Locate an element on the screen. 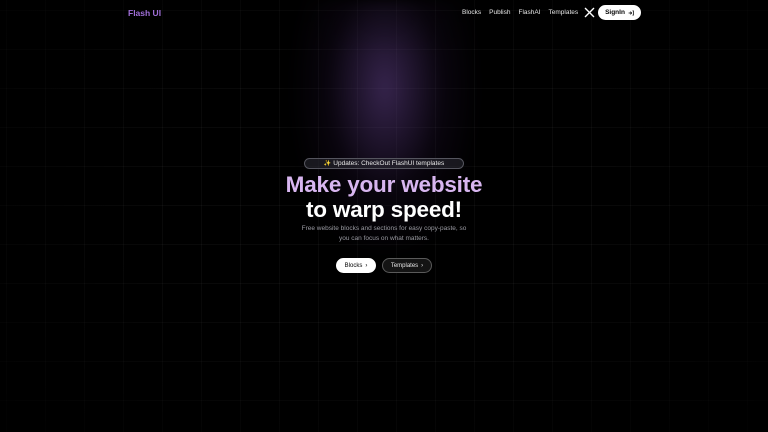 The image size is (768, 432). hero-buttons: Blocks › Templates › is located at coordinates (384, 266).